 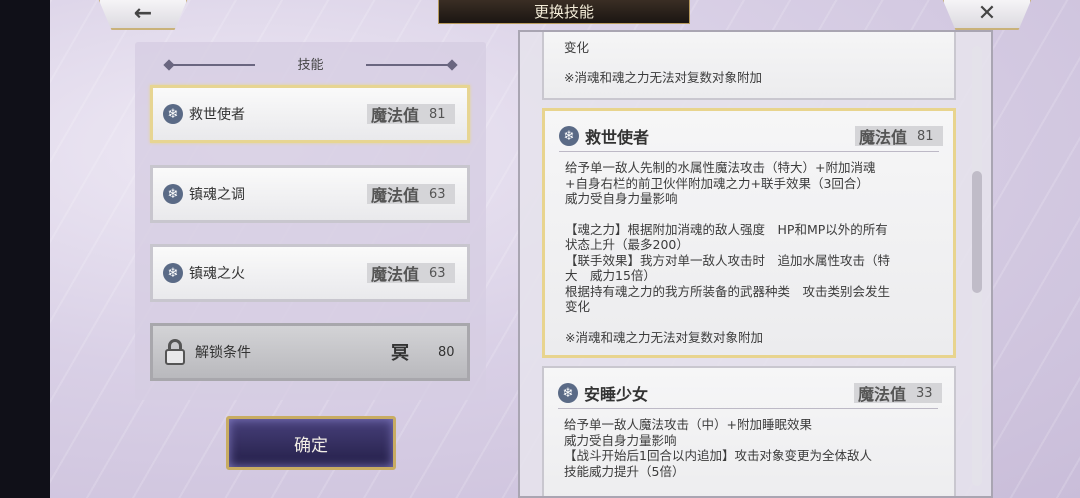 I want to click on skill-name: 镇魂之调, so click(x=217, y=195).